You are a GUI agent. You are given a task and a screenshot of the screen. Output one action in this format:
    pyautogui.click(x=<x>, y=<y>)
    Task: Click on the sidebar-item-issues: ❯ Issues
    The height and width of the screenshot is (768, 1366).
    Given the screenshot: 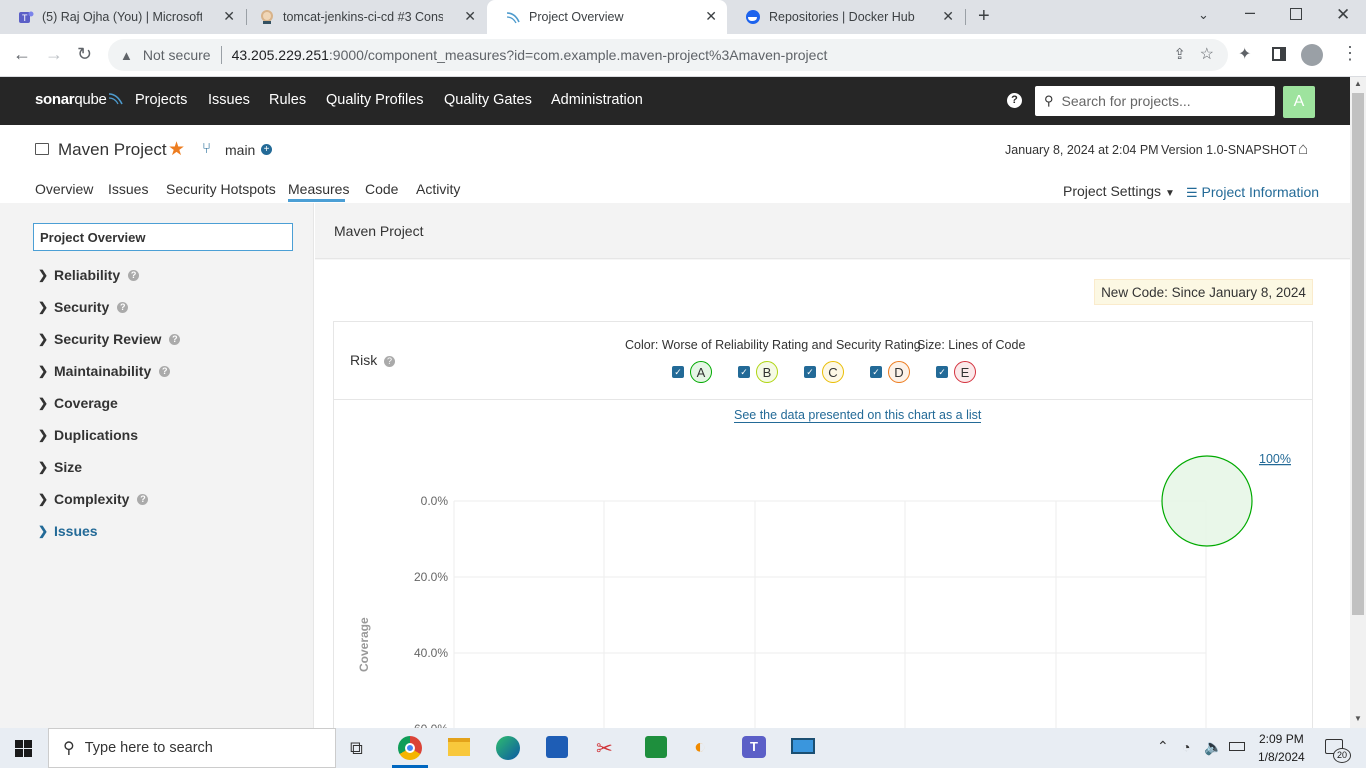 What is the action you would take?
    pyautogui.click(x=68, y=531)
    